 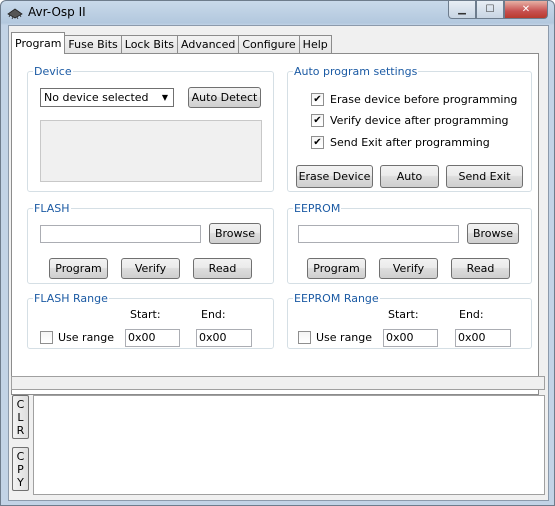 What do you see at coordinates (235, 233) in the screenshot?
I see `flash-browse-button: Browse` at bounding box center [235, 233].